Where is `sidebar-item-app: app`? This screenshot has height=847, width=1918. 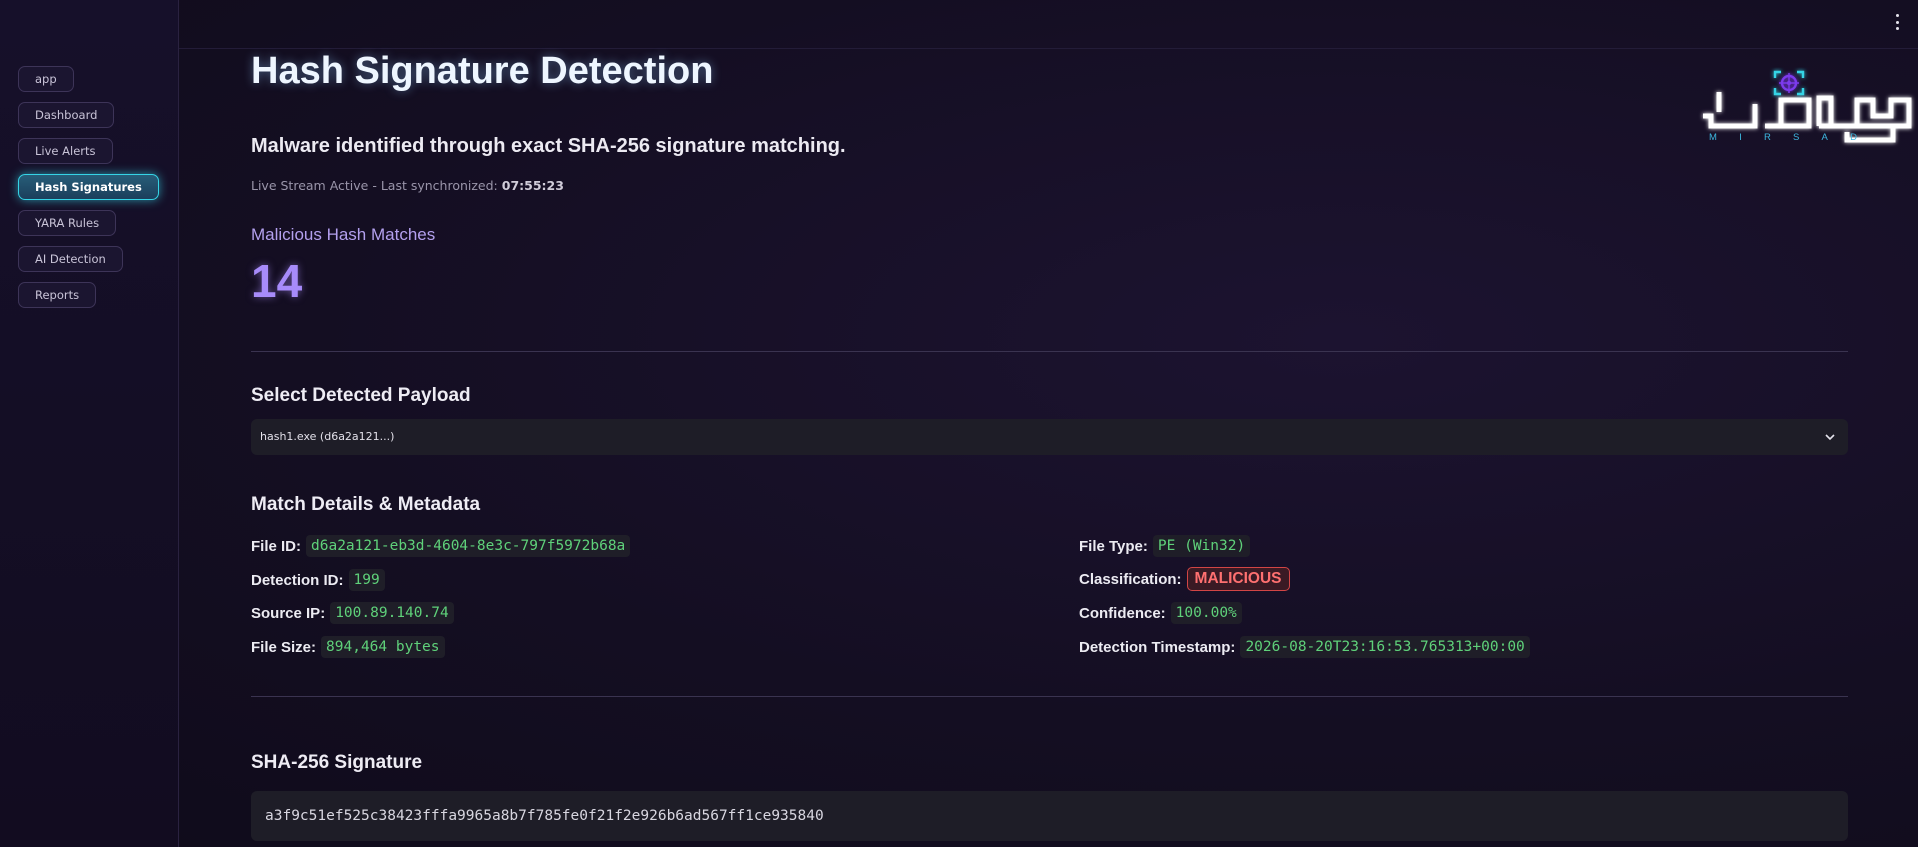
sidebar-item-app: app is located at coordinates (46, 79).